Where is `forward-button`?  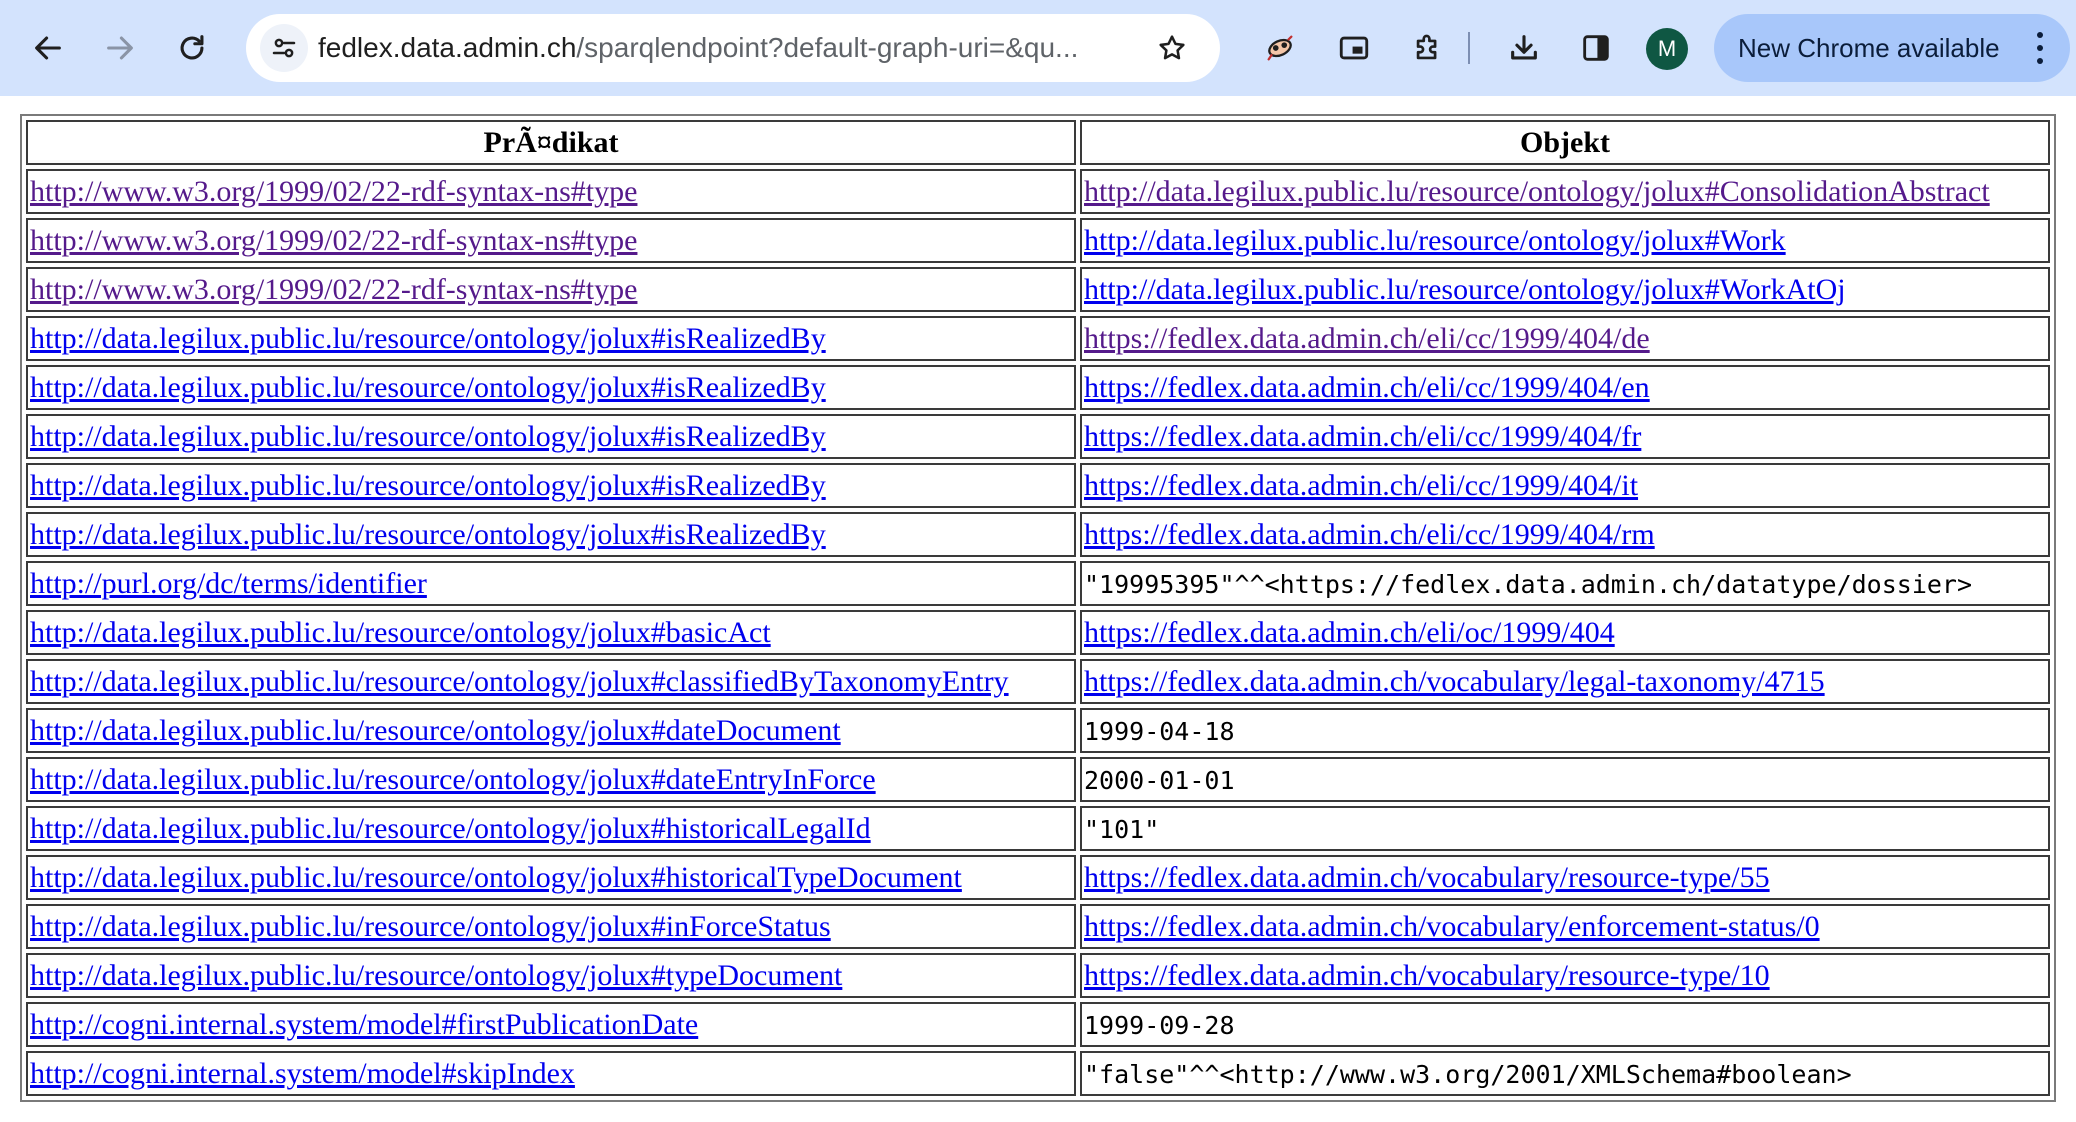
forward-button is located at coordinates (120, 48).